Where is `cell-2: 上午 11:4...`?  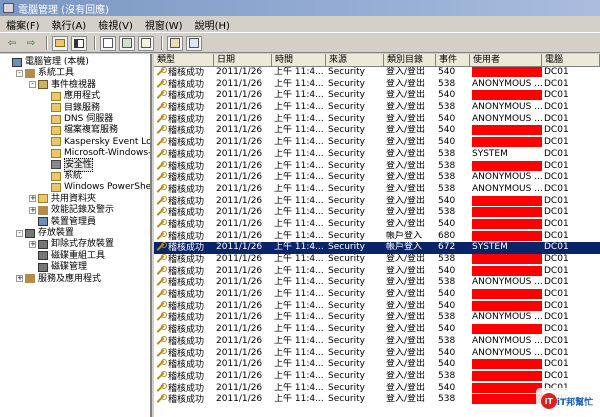 cell-2: 上午 11:4... is located at coordinates (299, 387).